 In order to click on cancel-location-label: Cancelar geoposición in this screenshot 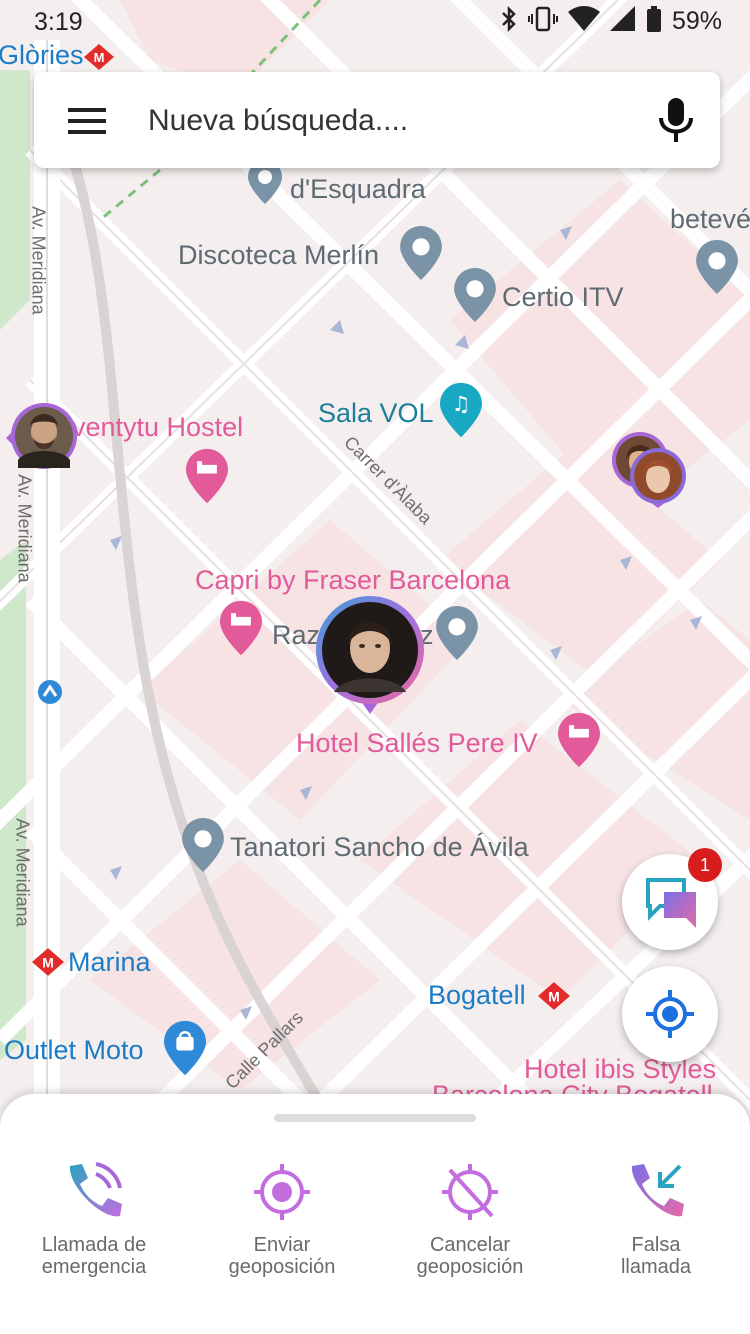, I will do `click(470, 1256)`.